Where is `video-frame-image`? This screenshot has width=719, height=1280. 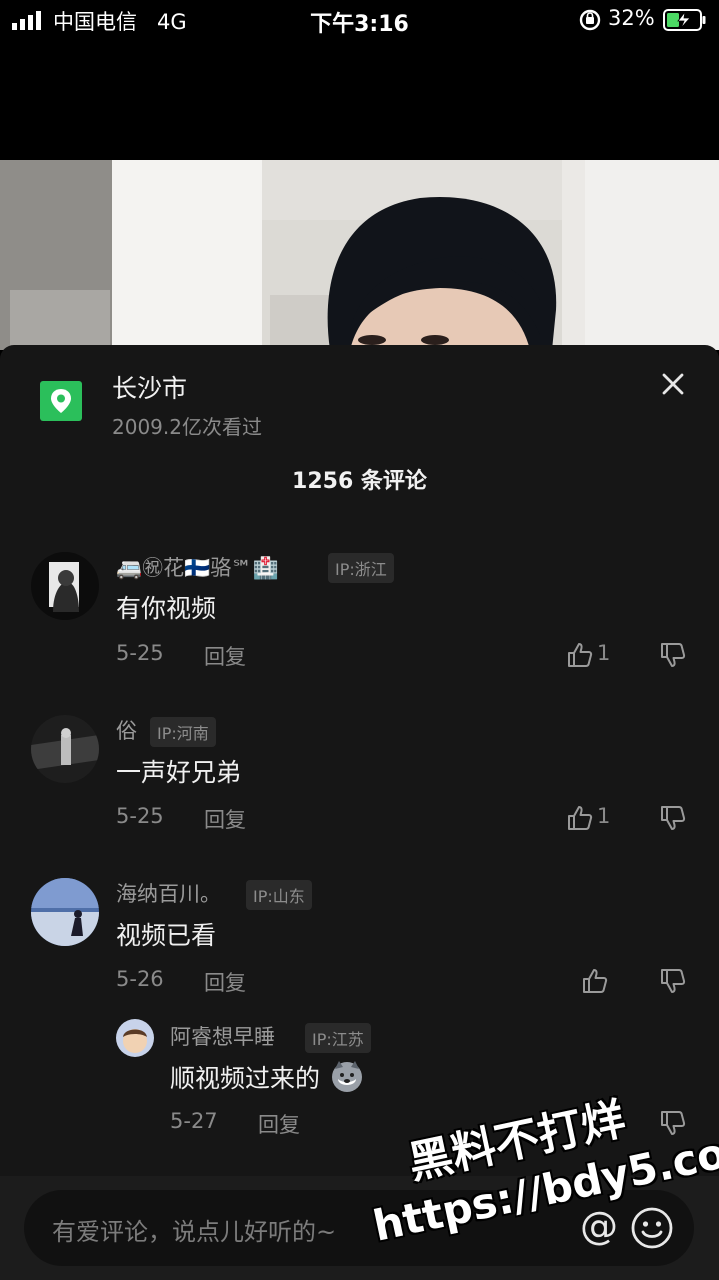
video-frame-image is located at coordinates (359, 255).